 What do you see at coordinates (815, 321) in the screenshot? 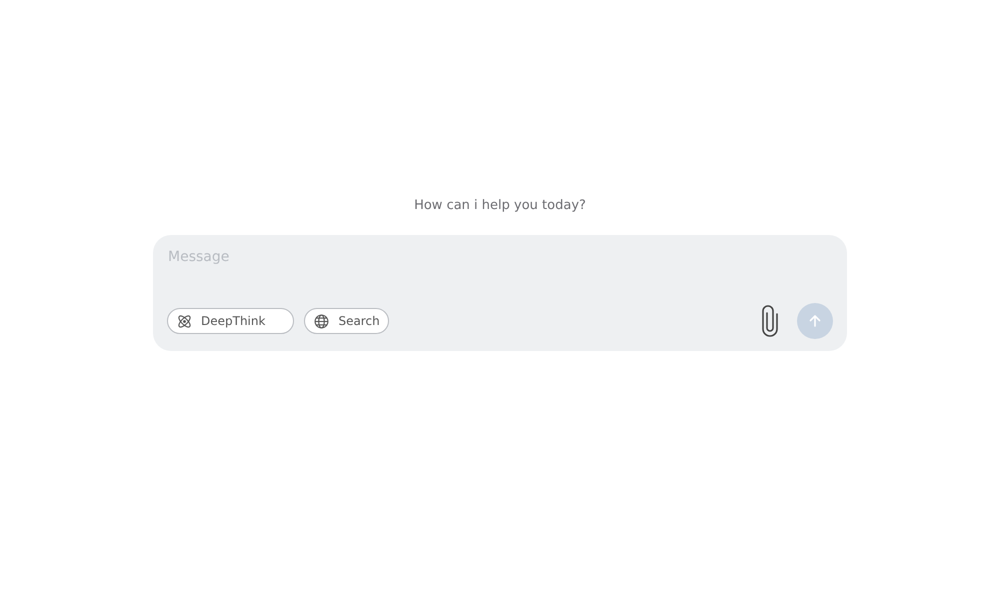
I see `arrow-up-icon` at bounding box center [815, 321].